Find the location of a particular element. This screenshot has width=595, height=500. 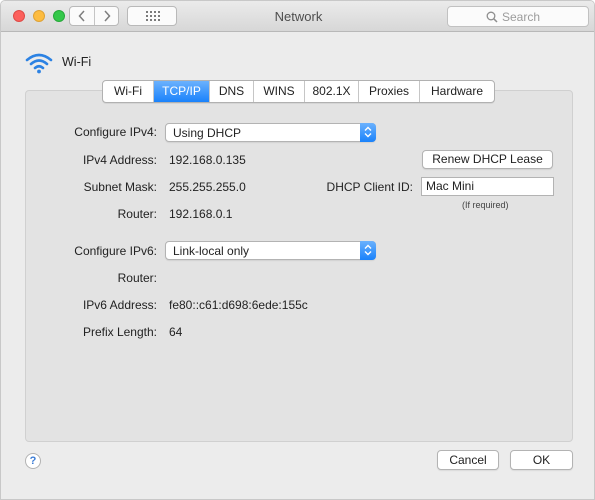

ipv4-address-label: IPv4 Address: is located at coordinates (119, 160).